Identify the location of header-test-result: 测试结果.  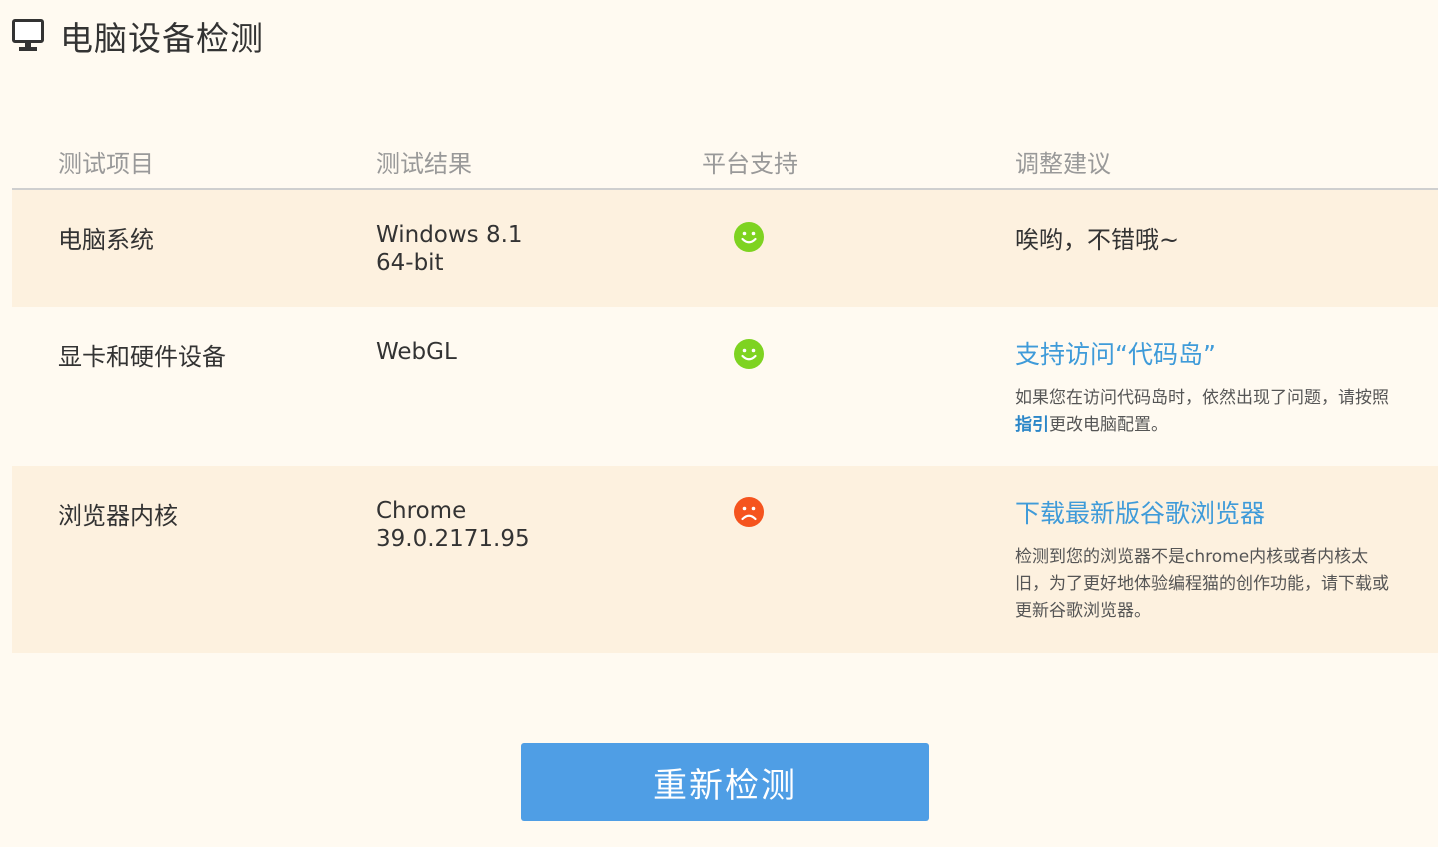
(424, 164).